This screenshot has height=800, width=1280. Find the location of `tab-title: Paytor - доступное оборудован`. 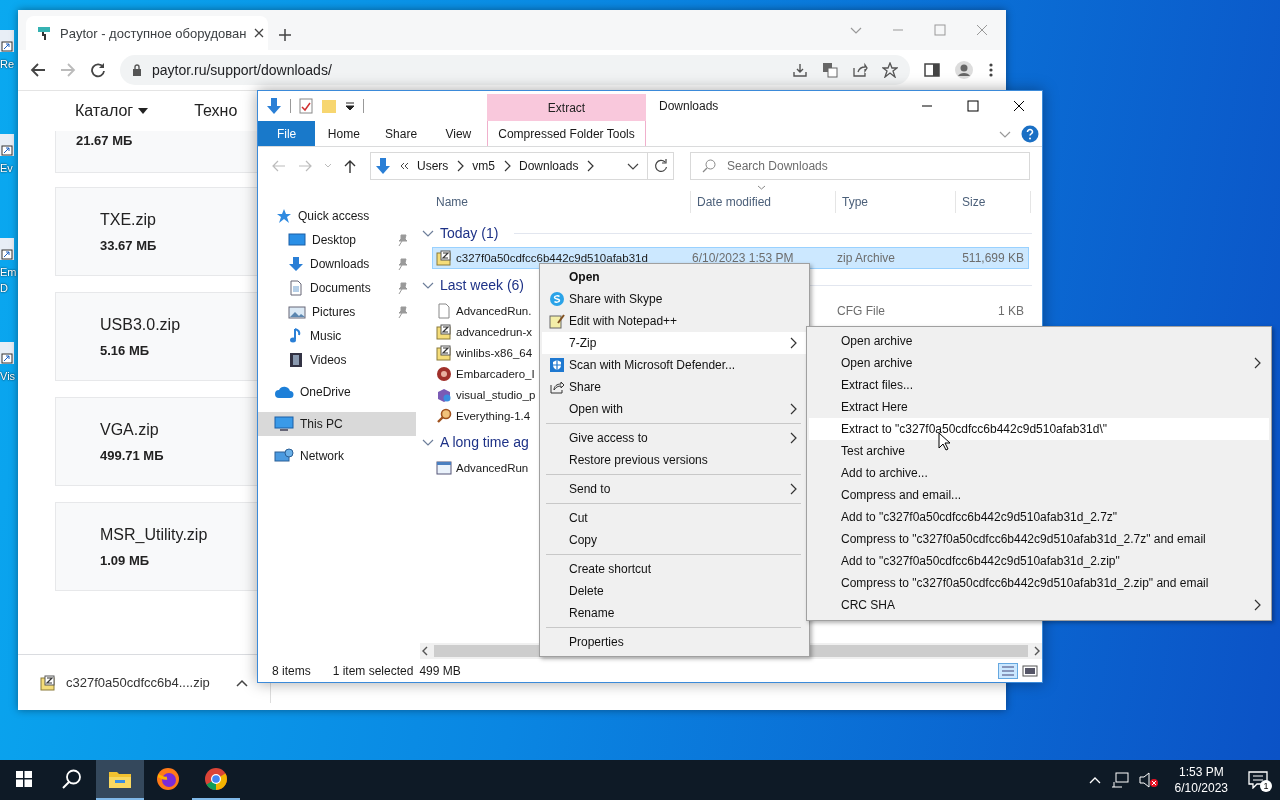

tab-title: Paytor - доступное оборудован is located at coordinates (153, 33).